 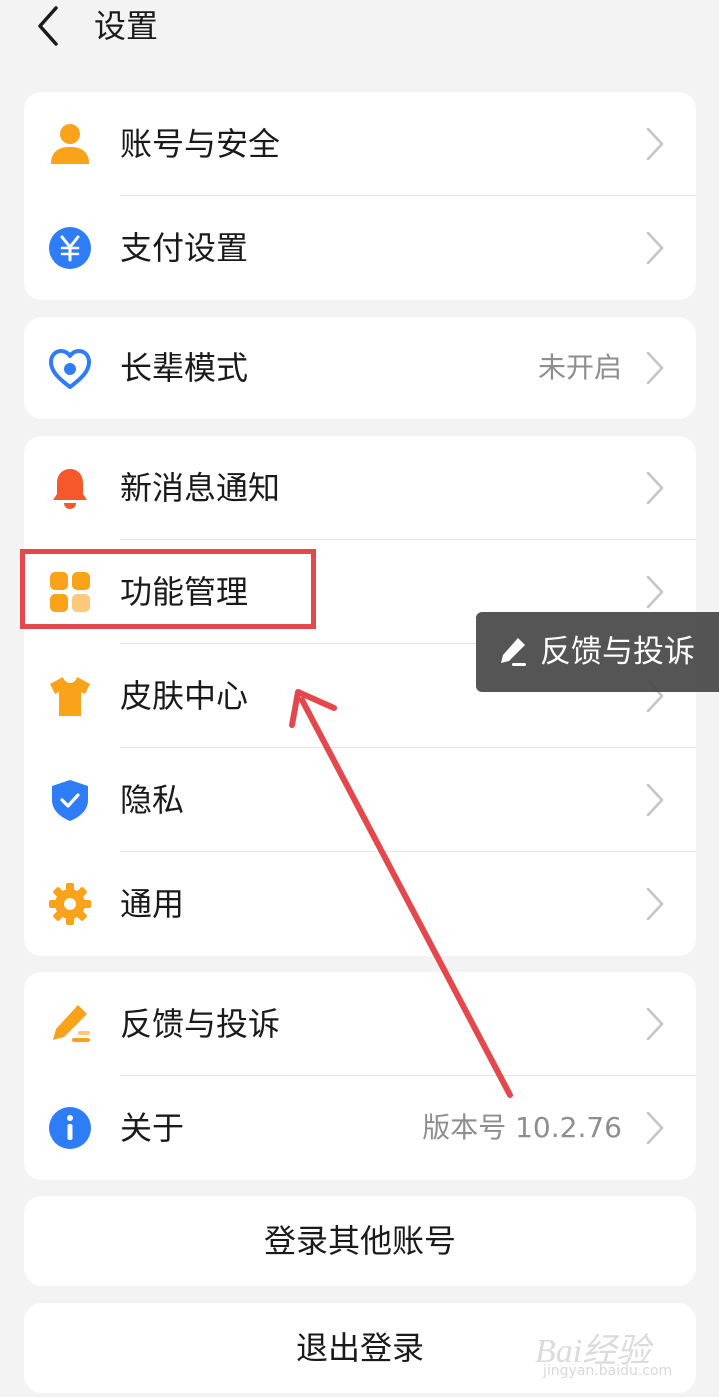 What do you see at coordinates (360, 1024) in the screenshot?
I see `settings-item-feedback: 反馈与投诉` at bounding box center [360, 1024].